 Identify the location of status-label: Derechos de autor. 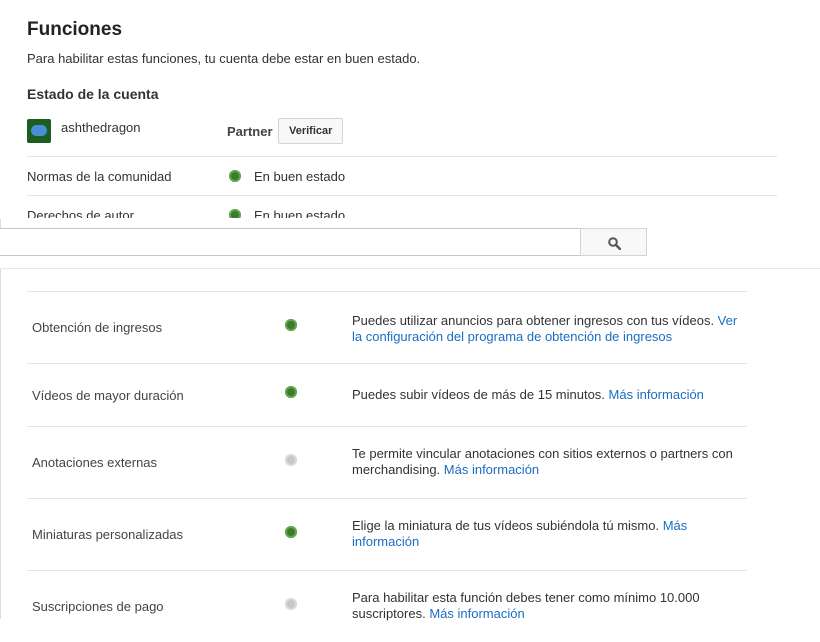
(80, 213).